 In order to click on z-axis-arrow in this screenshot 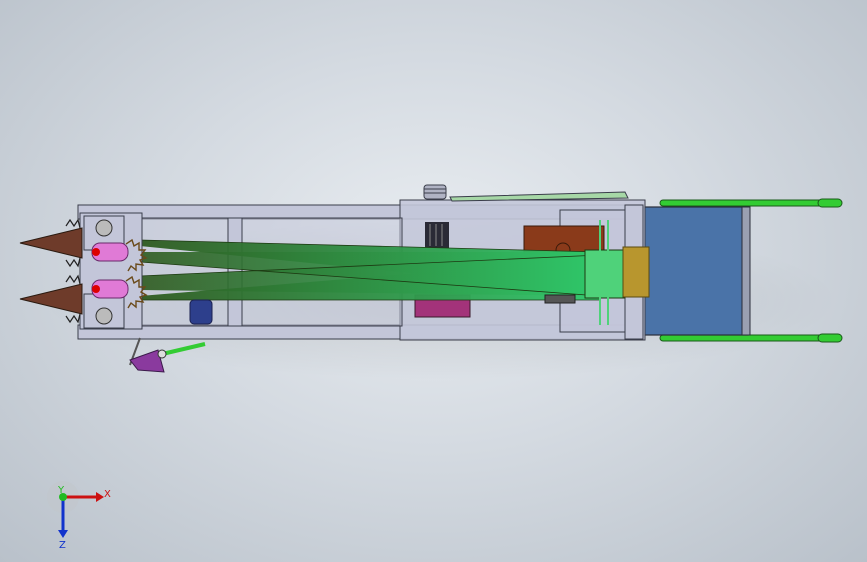, I will do `click(63, 534)`.